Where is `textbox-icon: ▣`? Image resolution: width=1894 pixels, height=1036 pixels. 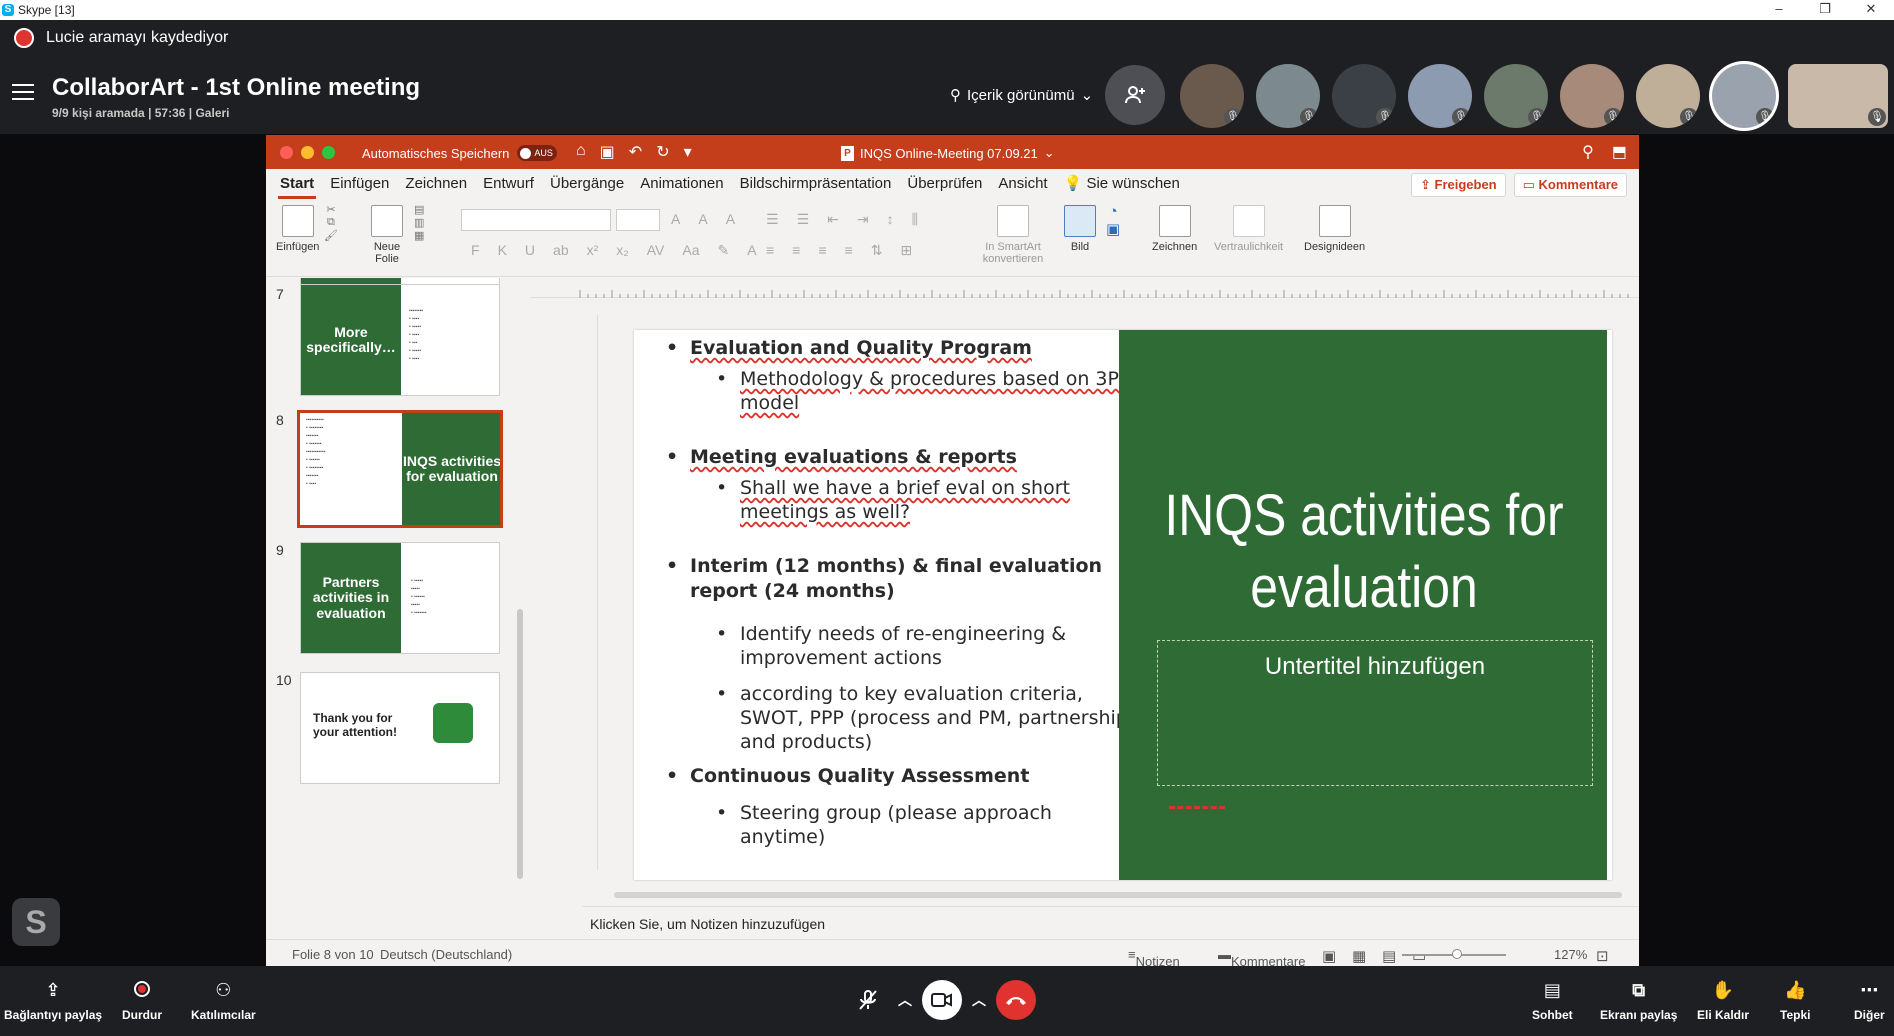 textbox-icon: ▣ is located at coordinates (1113, 229).